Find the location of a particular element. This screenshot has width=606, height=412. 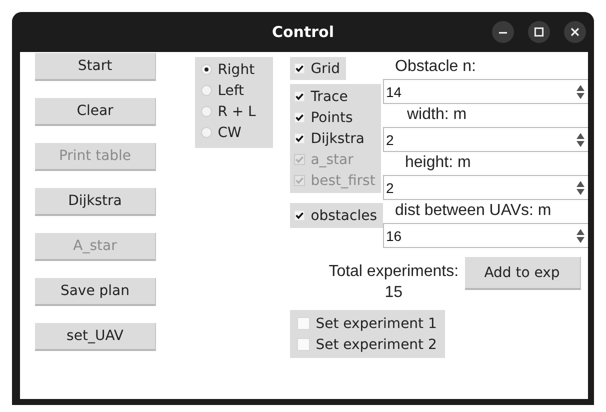

number-field: 14 is located at coordinates (485, 91).